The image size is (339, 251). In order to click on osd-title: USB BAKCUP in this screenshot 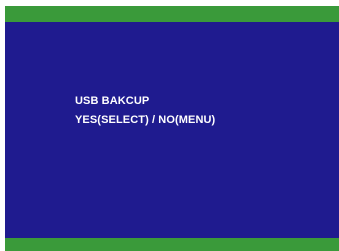, I will do `click(112, 101)`.